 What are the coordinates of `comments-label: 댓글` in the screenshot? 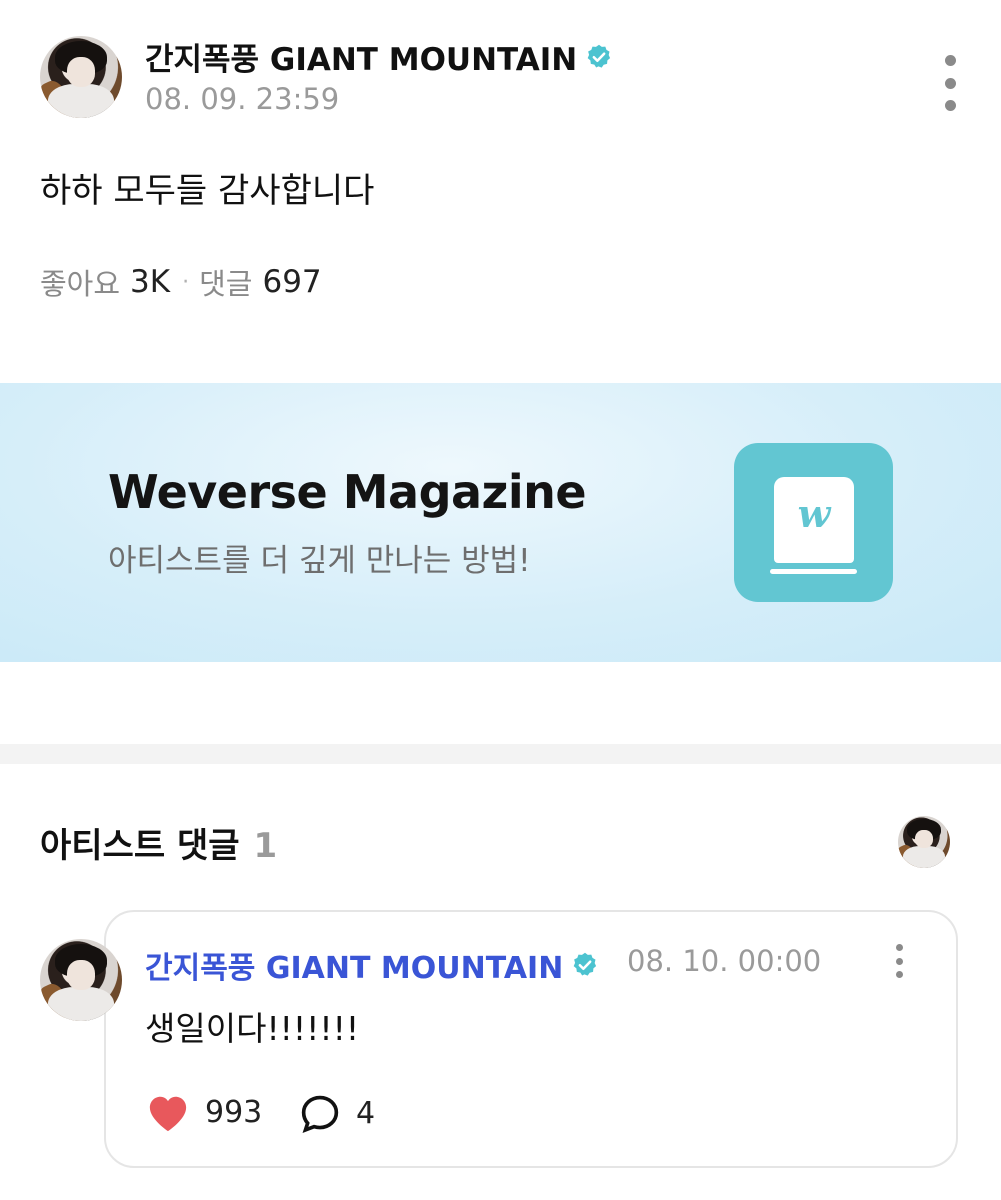 It's located at (226, 284).